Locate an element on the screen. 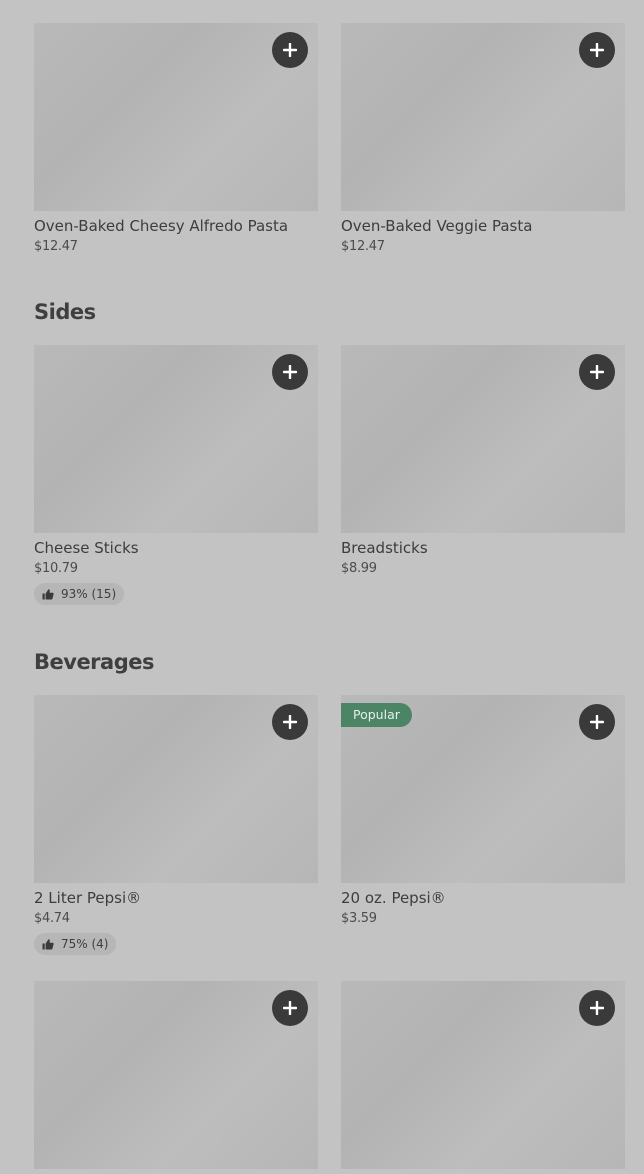 The height and width of the screenshot is (1174, 644). menu-item-card: Popular 20 oz. Pepsi® $3.59 is located at coordinates (483, 811).